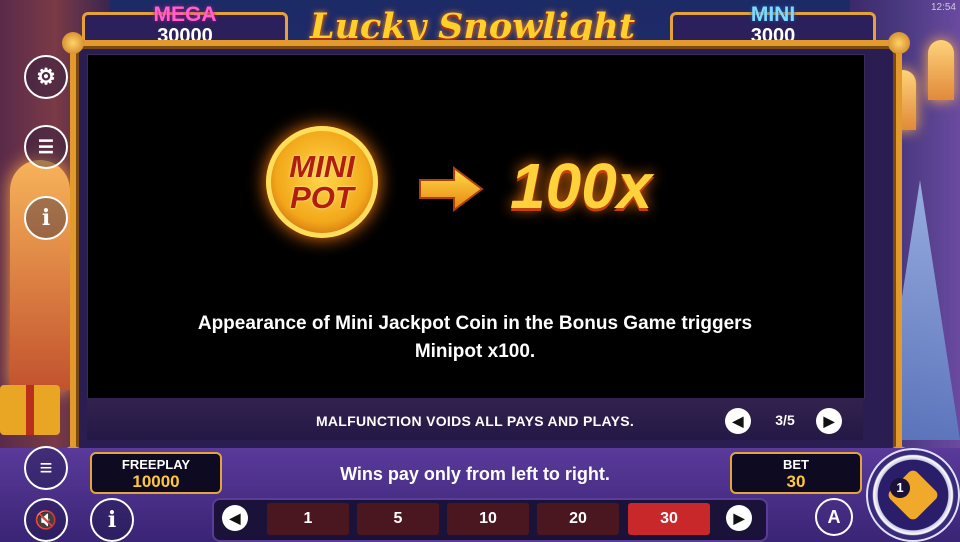 This screenshot has width=960, height=542. What do you see at coordinates (475, 351) in the screenshot?
I see `description-line2: Minipot x100.` at bounding box center [475, 351].